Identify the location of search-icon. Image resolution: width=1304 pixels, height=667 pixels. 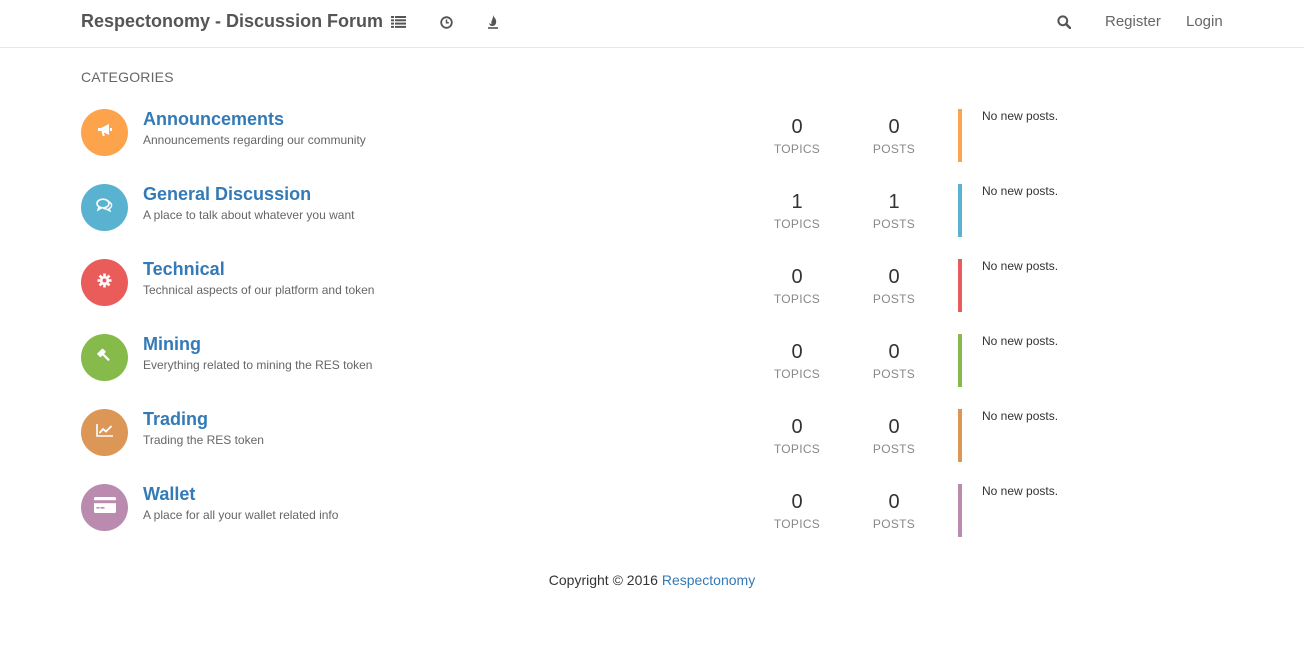
(1064, 22).